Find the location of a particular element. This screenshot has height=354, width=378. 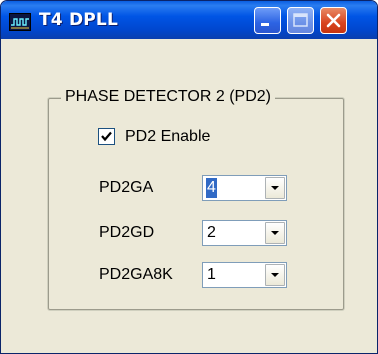

pd2ga-select: 4 is located at coordinates (244, 188).